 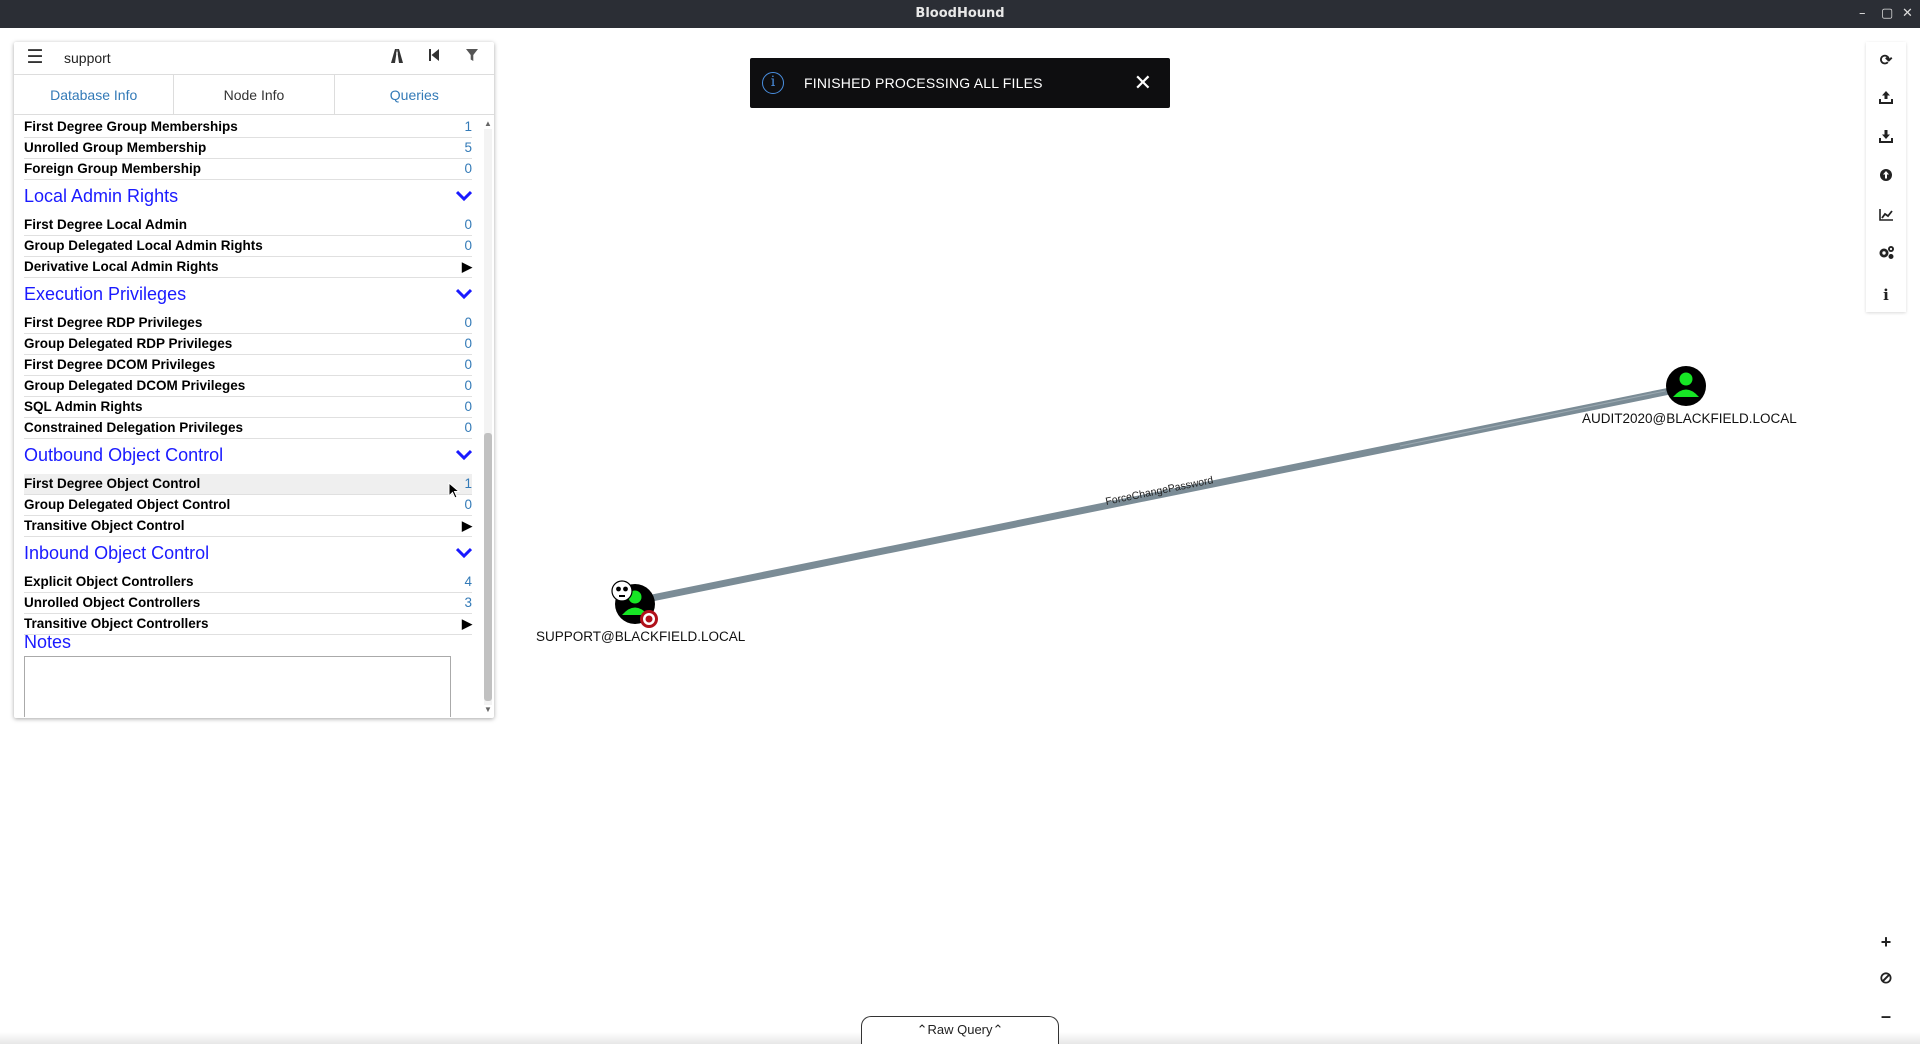 I want to click on zoom-out-icon: –, so click(x=1886, y=1016).